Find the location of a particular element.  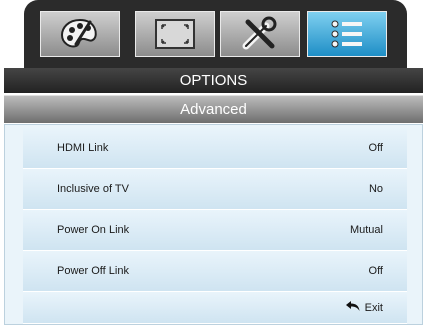

tab-picture is located at coordinates (80, 34).